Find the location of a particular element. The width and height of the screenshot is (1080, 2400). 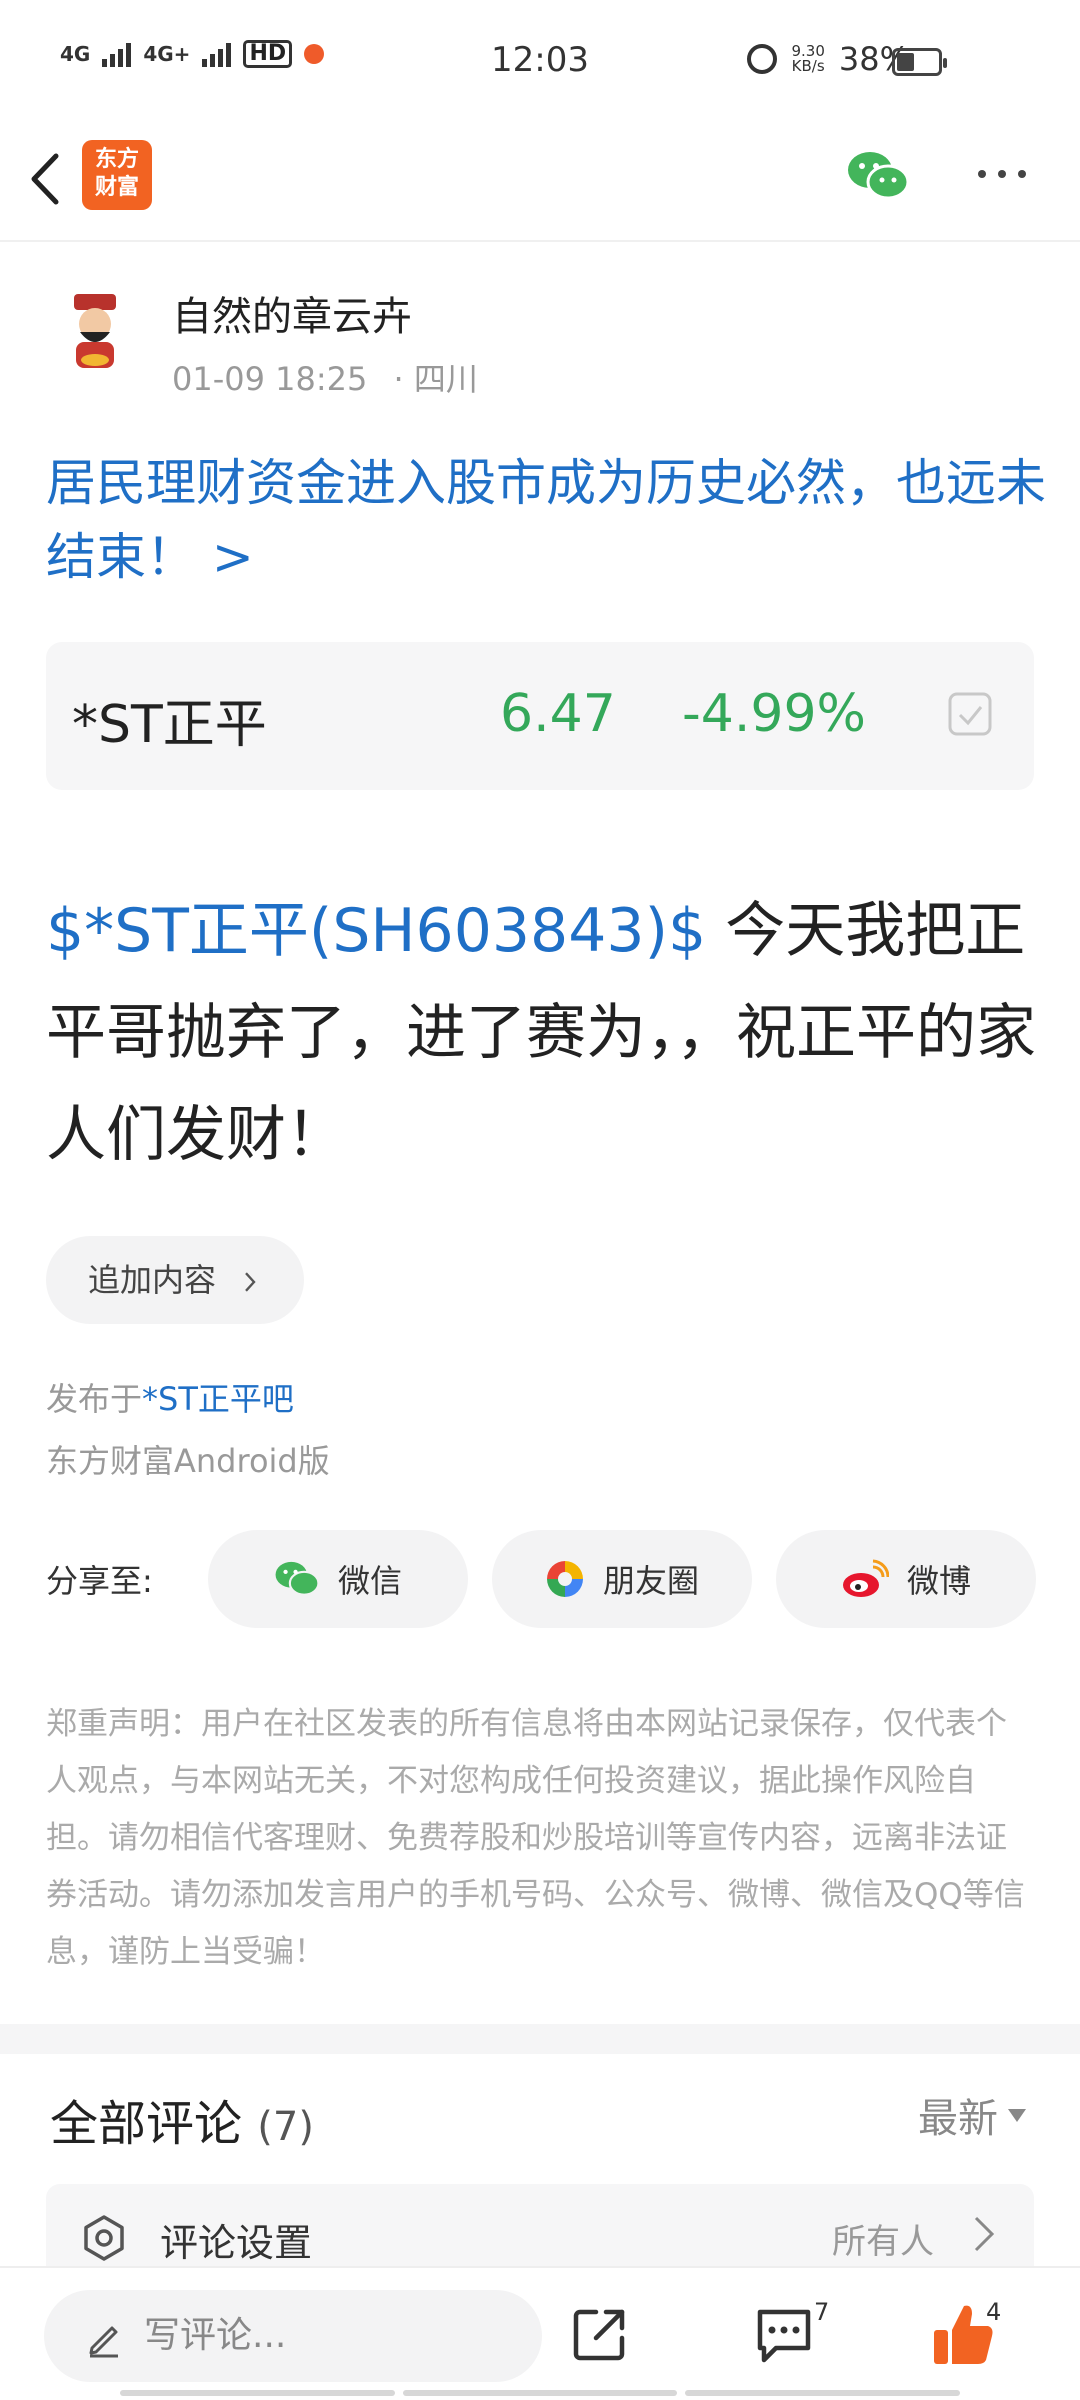

author-name: 自然的章云卉 is located at coordinates (292, 313).